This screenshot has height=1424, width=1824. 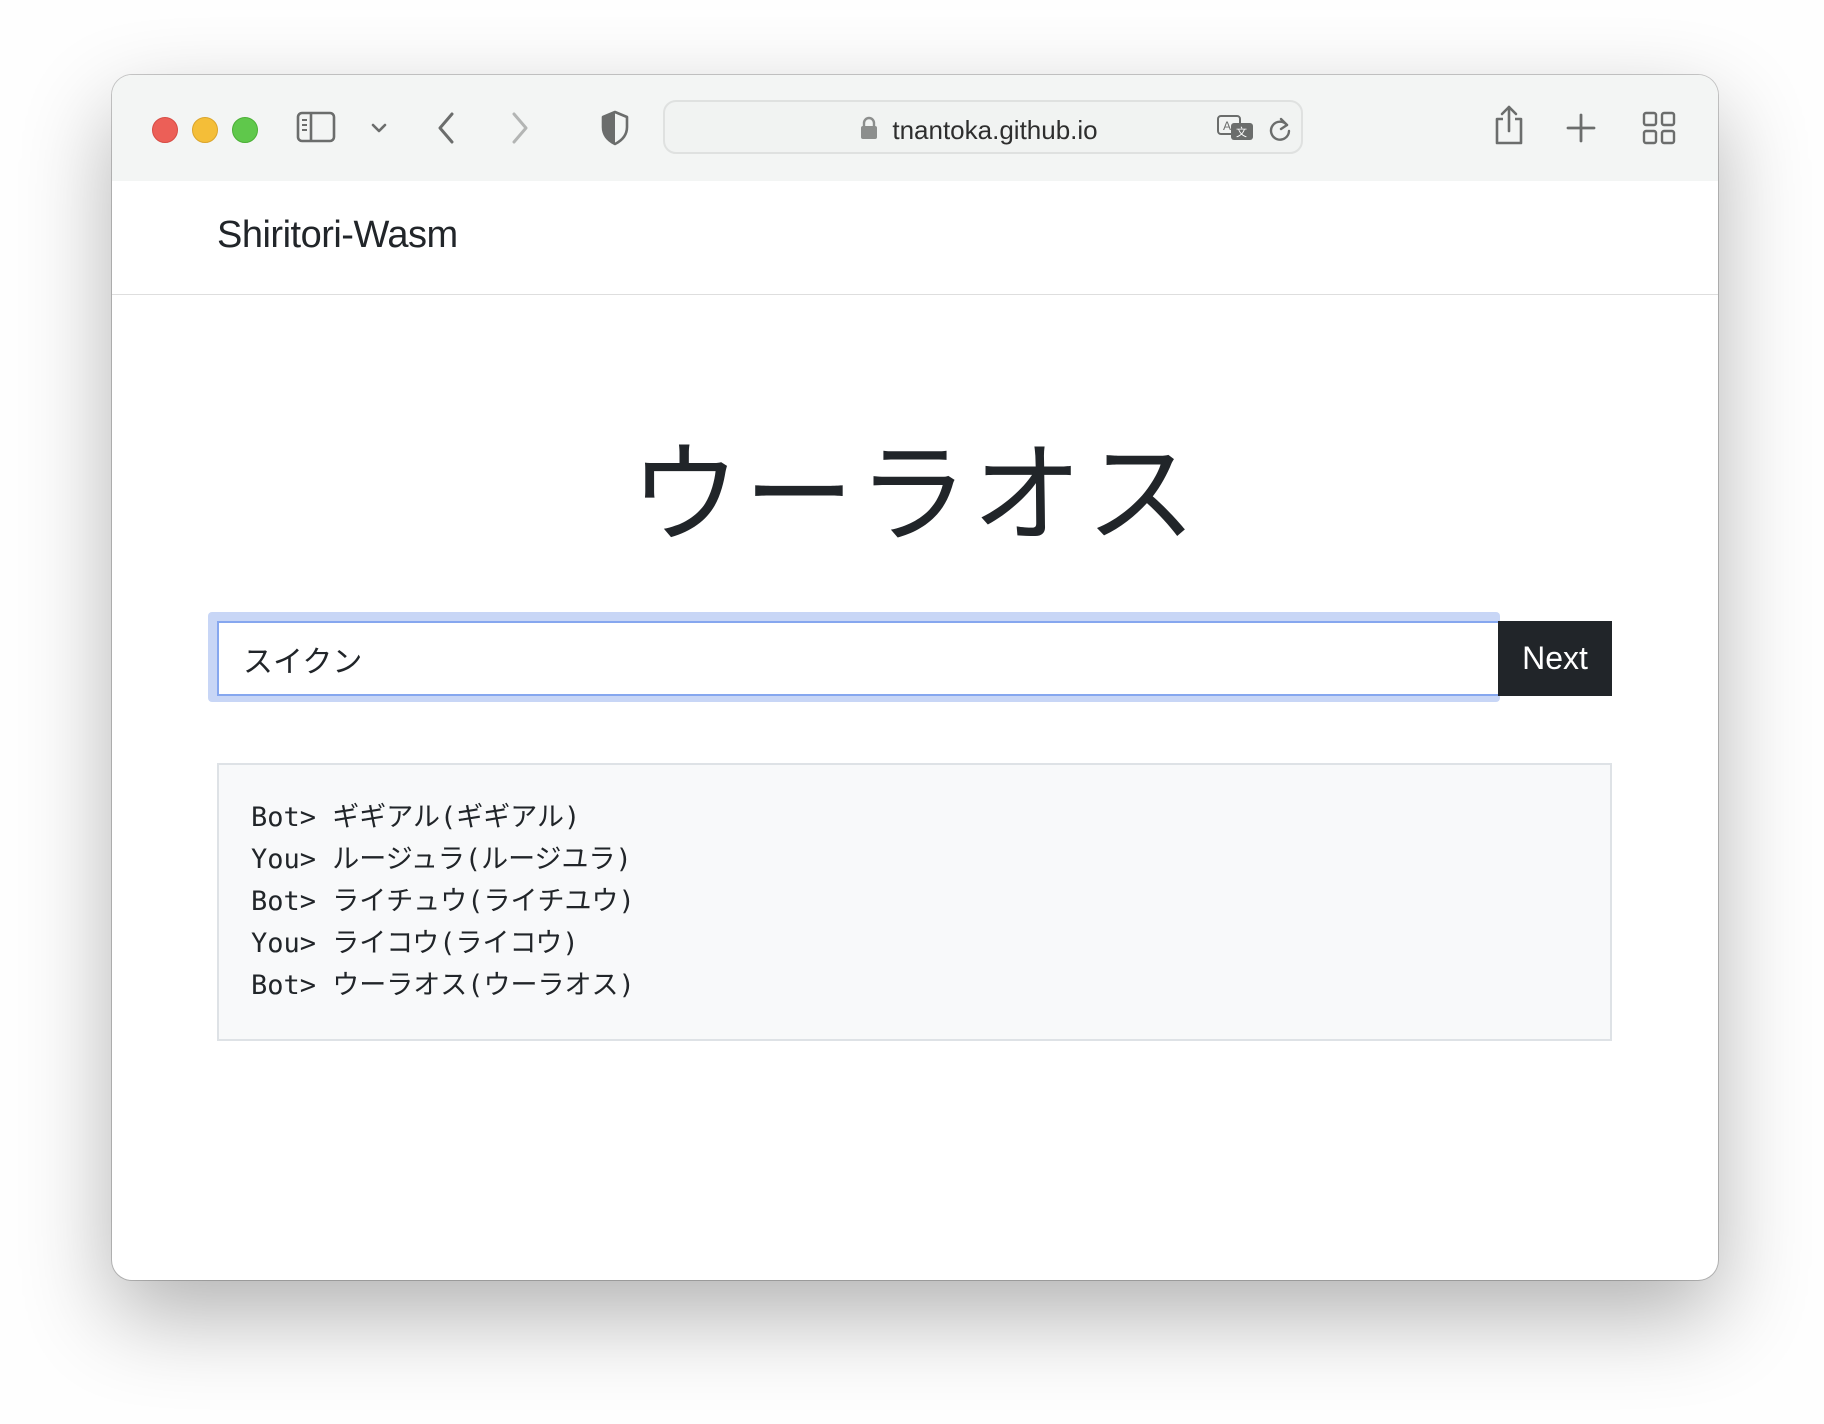 I want to click on chevron-right-icon, so click(x=519, y=128).